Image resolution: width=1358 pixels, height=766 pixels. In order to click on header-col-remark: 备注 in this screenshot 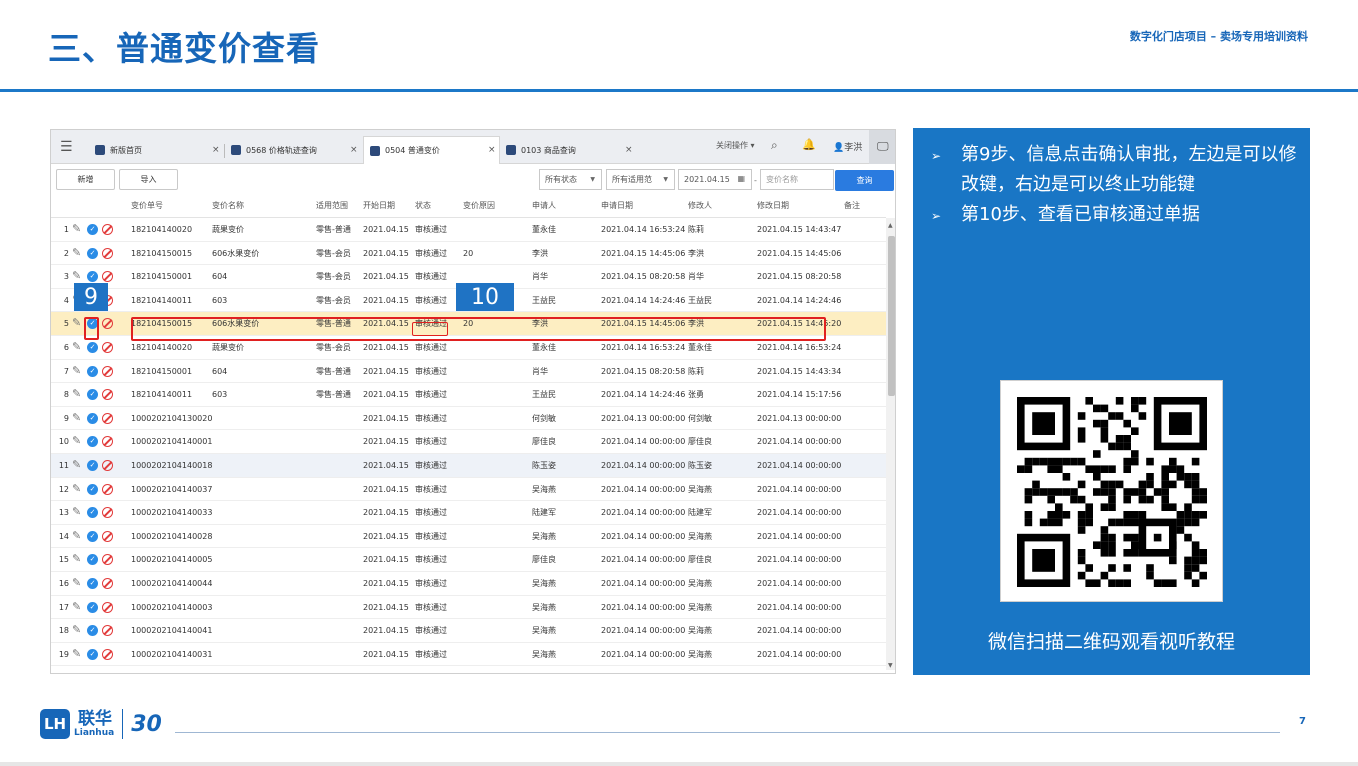, I will do `click(852, 206)`.